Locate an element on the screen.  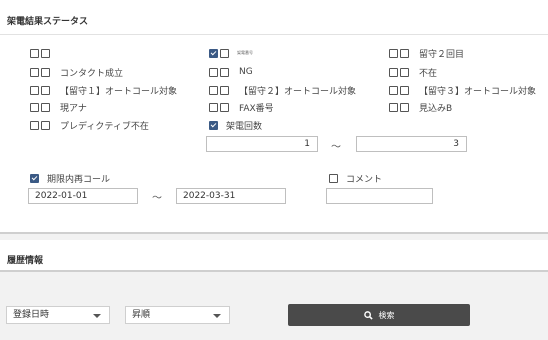
status-item-label: NG is located at coordinates (246, 72).